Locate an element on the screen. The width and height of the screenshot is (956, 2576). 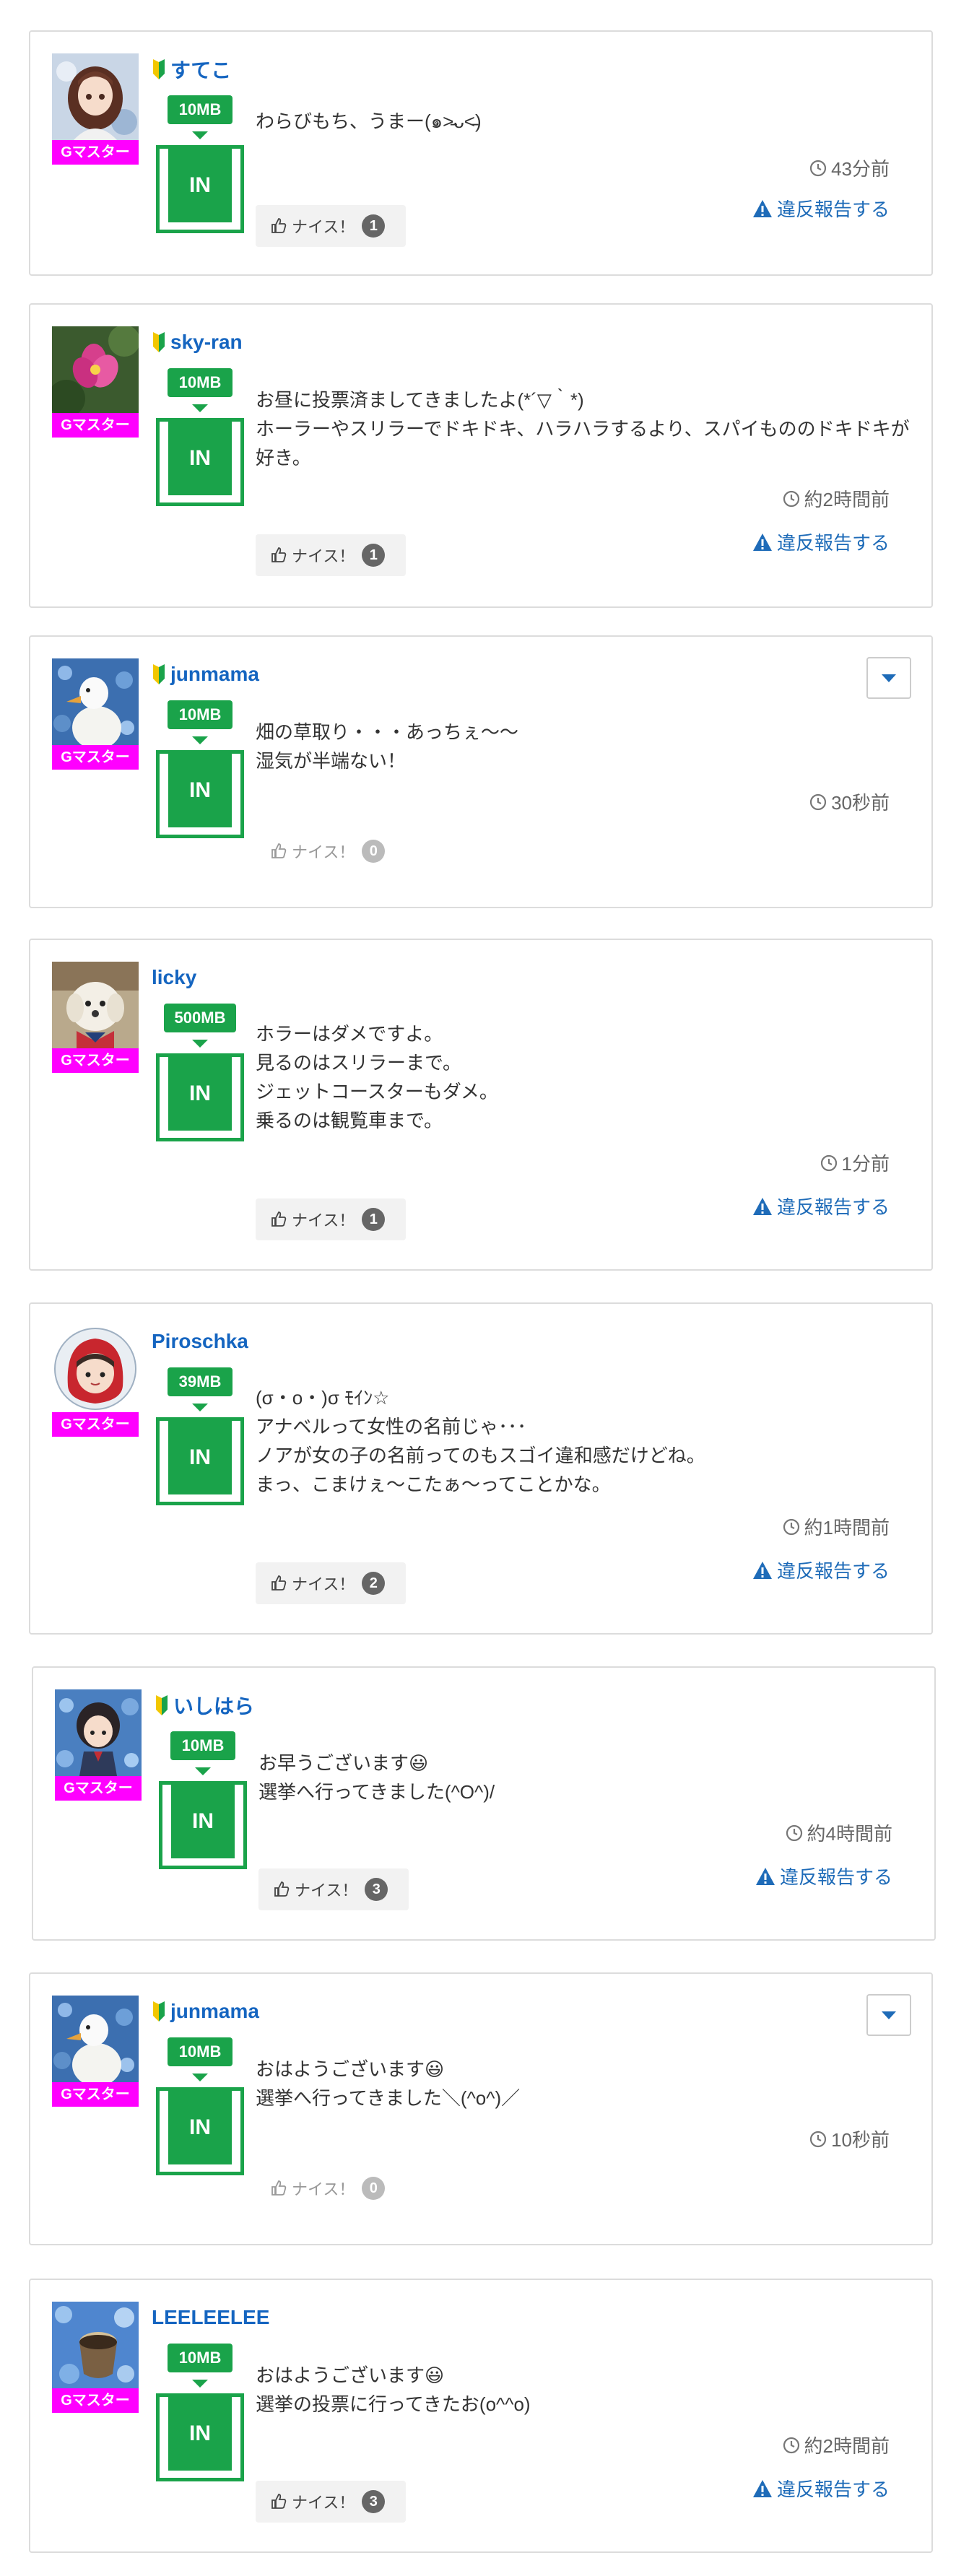
message-line: 選挙へ行ってきました＼(^o^)／ is located at coordinates (388, 2098).